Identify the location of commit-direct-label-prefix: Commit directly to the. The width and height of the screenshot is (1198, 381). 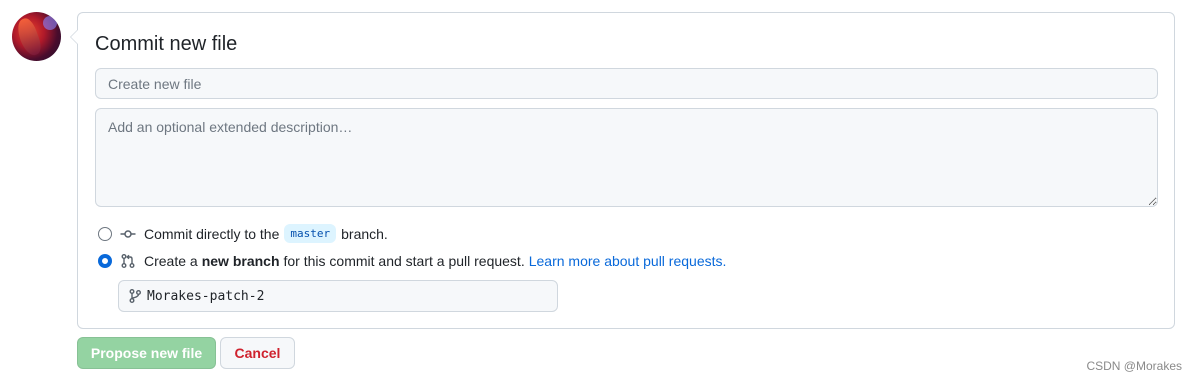
(212, 233).